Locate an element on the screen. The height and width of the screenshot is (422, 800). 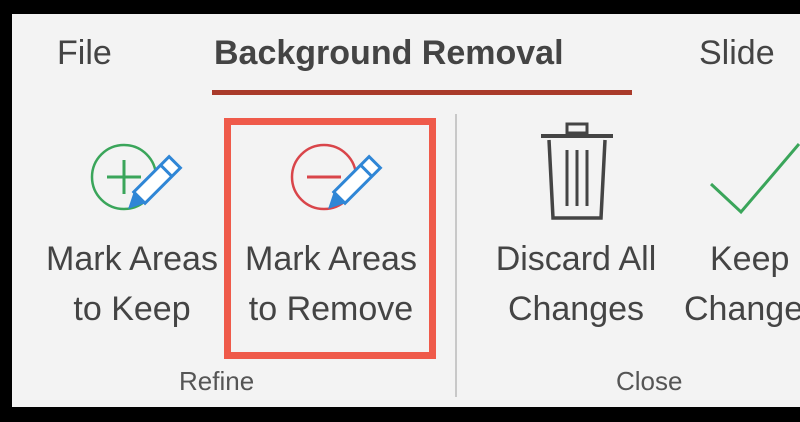
group-label-refine: Refine is located at coordinates (217, 381).